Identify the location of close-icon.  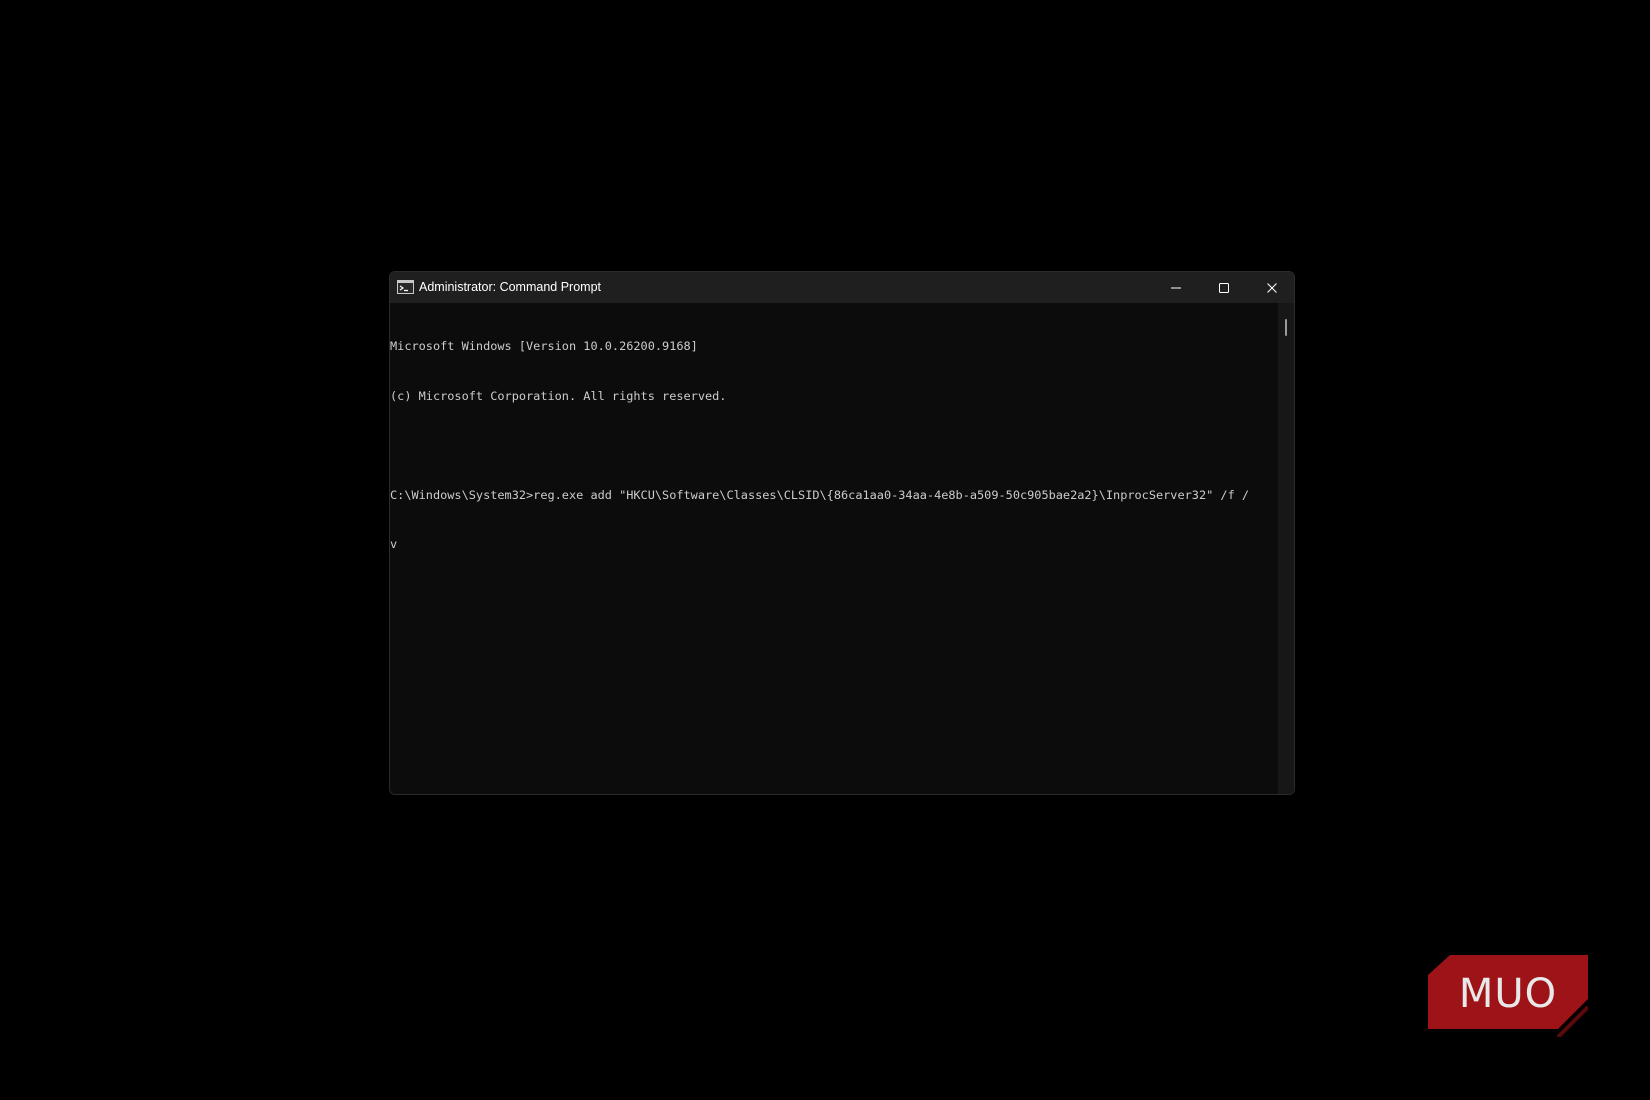
(1271, 287).